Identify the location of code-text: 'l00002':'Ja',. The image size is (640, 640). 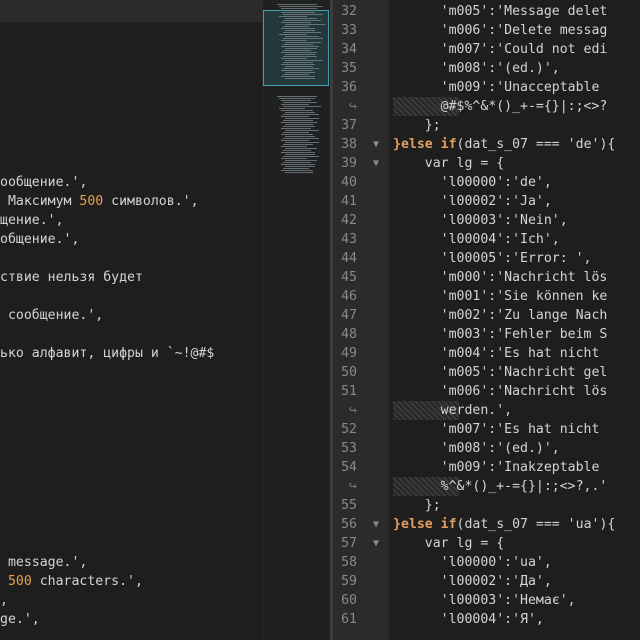
(472, 201).